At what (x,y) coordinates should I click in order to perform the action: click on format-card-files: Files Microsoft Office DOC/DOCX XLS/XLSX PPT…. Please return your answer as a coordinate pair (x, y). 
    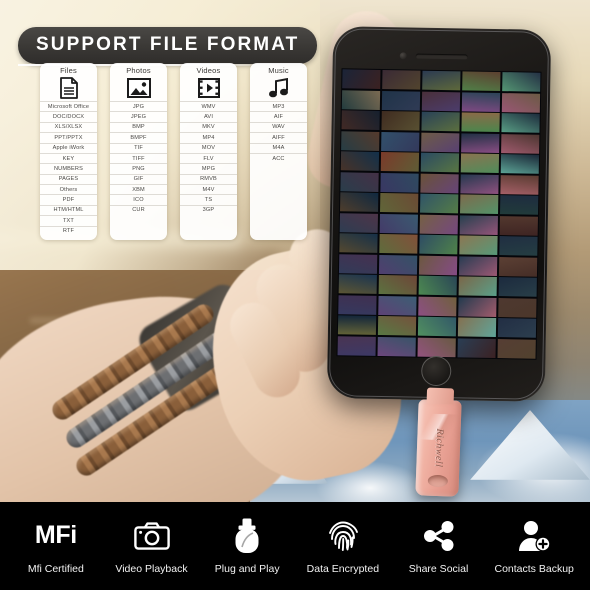
    Looking at the image, I should click on (68, 151).